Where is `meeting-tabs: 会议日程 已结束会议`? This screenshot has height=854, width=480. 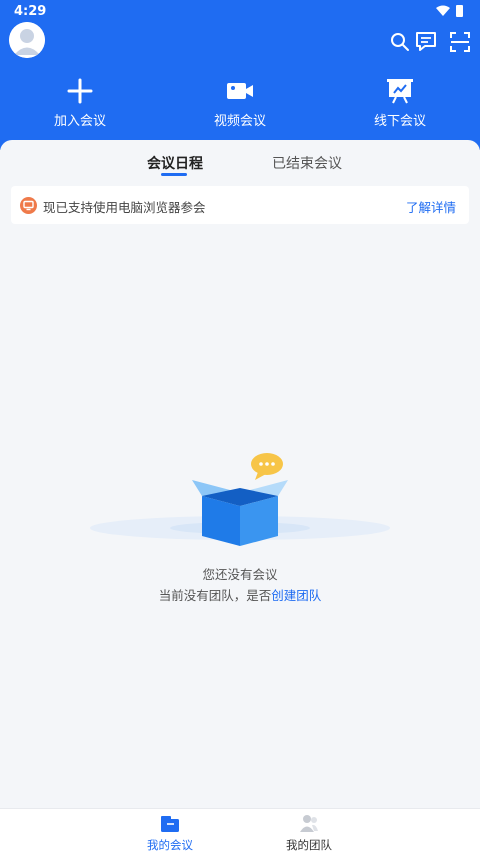 meeting-tabs: 会议日程 已结束会议 is located at coordinates (240, 162).